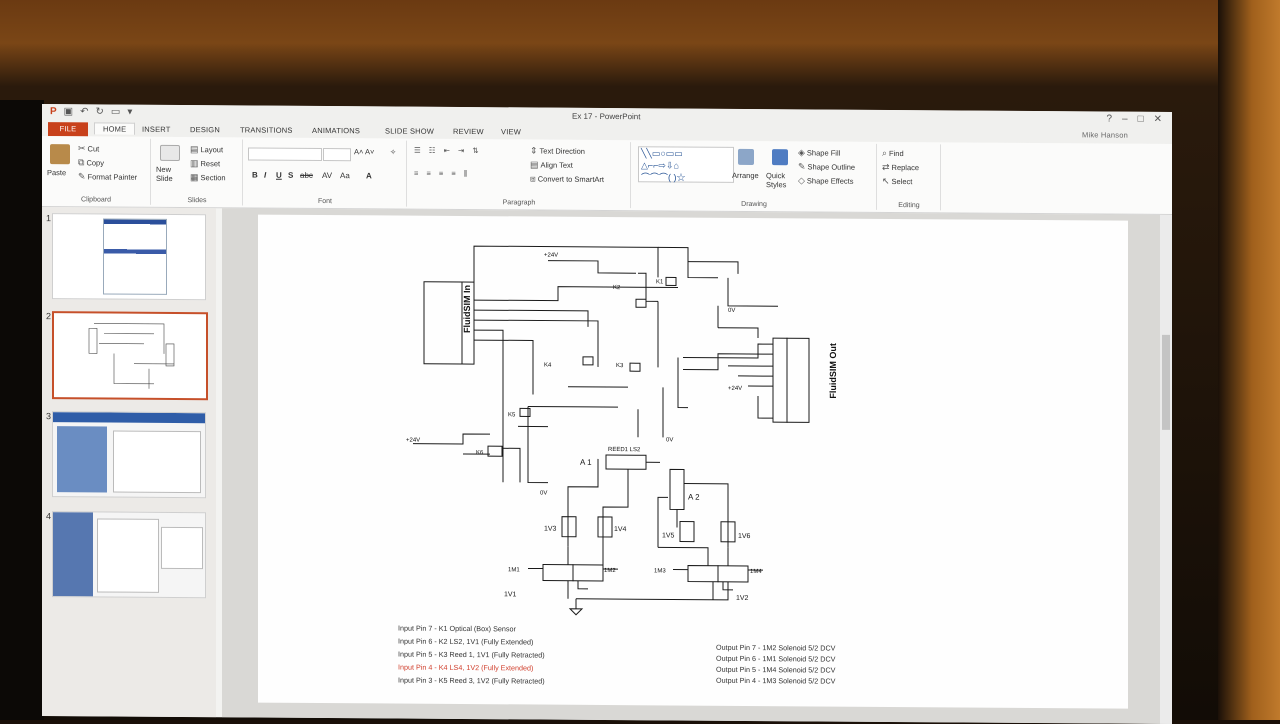  Describe the element at coordinates (84, 111) in the screenshot. I see `undo-icon: ↶` at that location.